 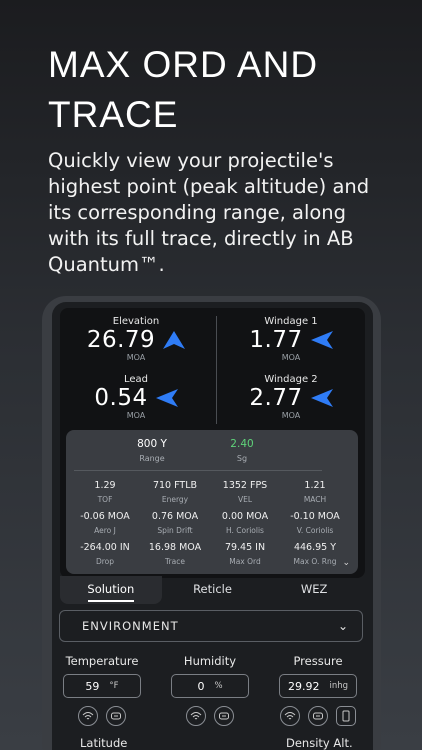 I want to click on windage1-metric: Windage 1 1.77 MOA, so click(x=291, y=339).